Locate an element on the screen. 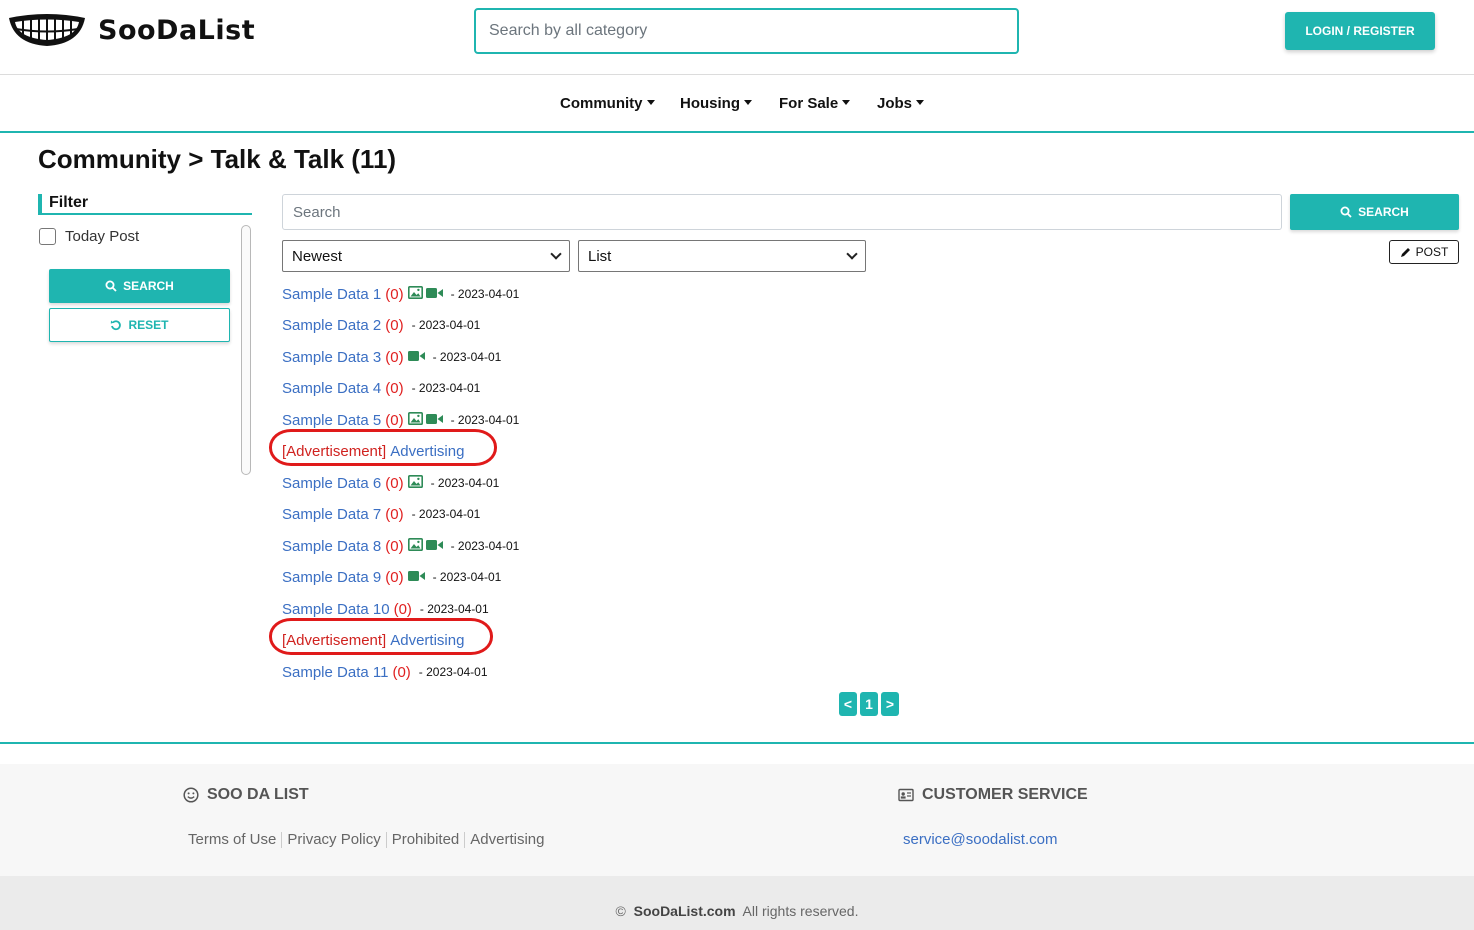 Image resolution: width=1474 pixels, height=930 pixels. post-title-link: Sample Data 7 is located at coordinates (331, 514).